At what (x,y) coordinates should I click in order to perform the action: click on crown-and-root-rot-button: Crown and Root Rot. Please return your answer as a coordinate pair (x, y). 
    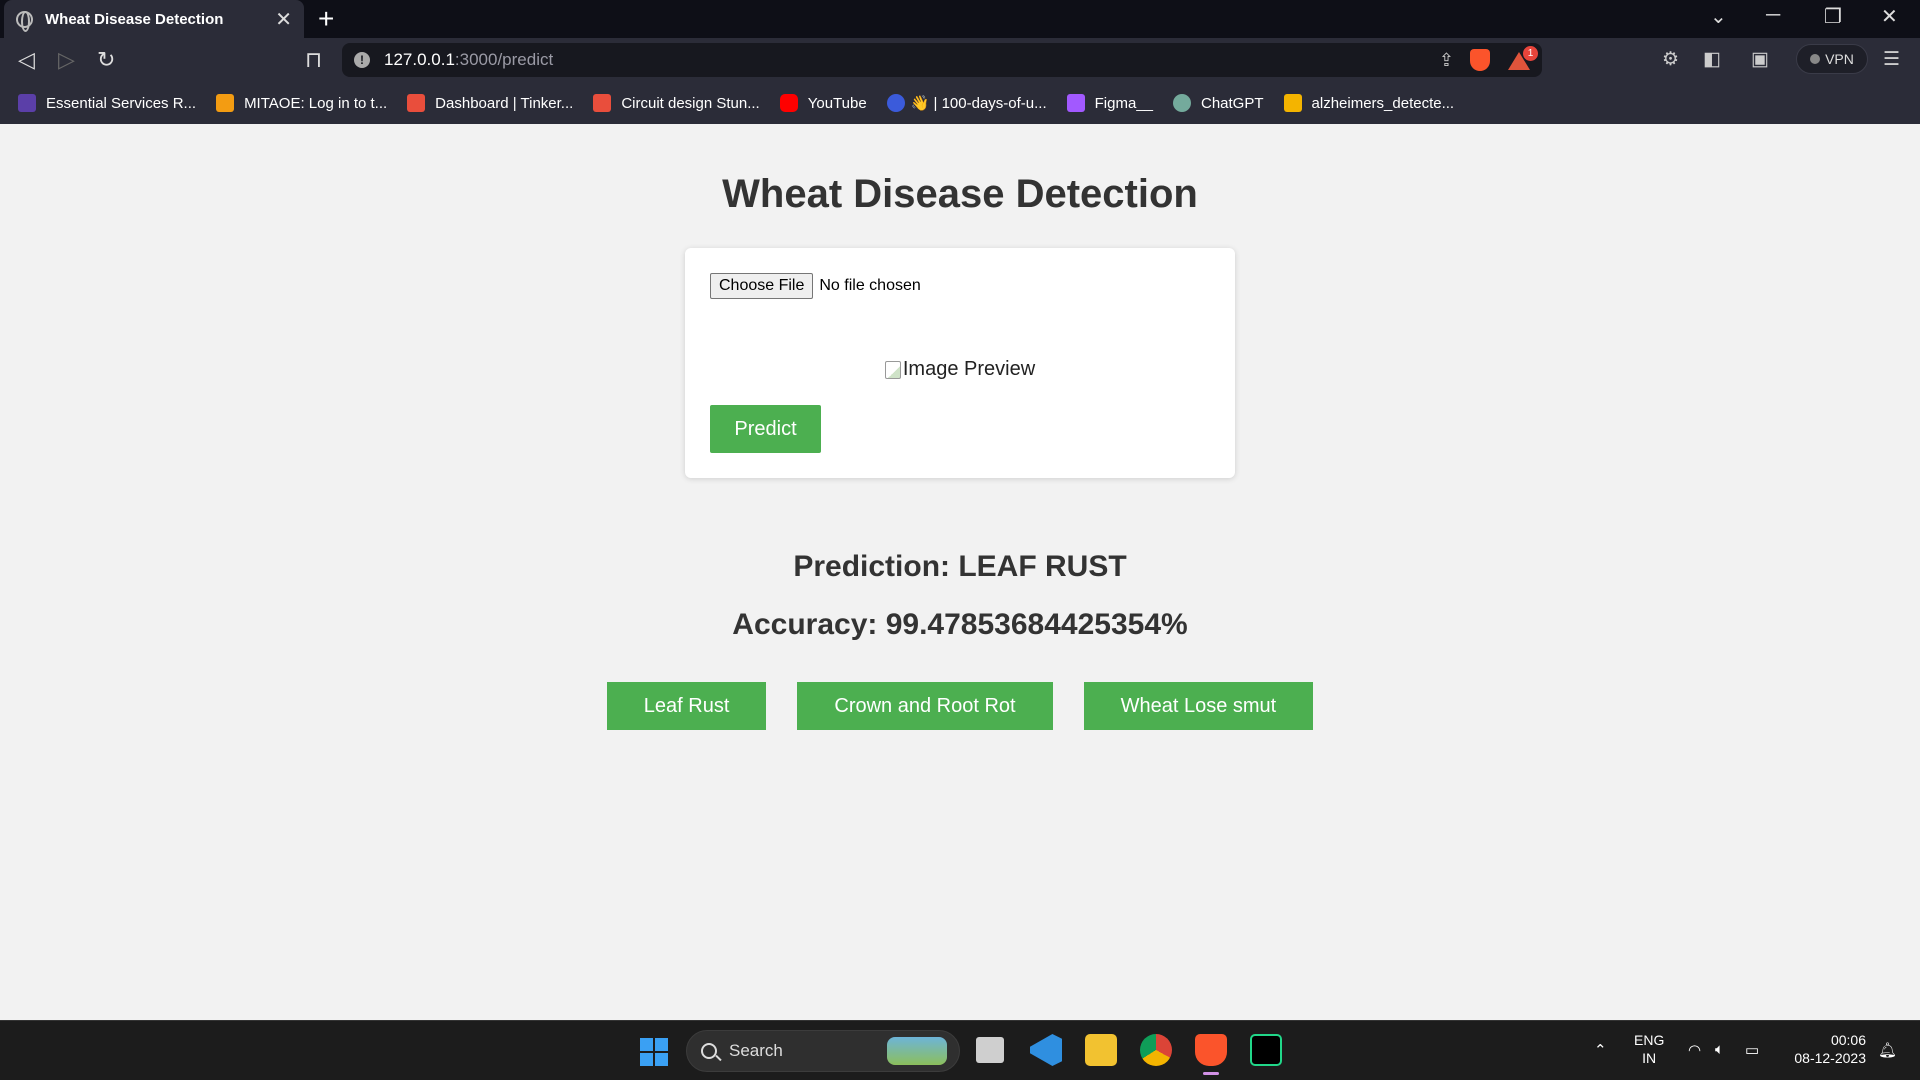
    Looking at the image, I should click on (925, 706).